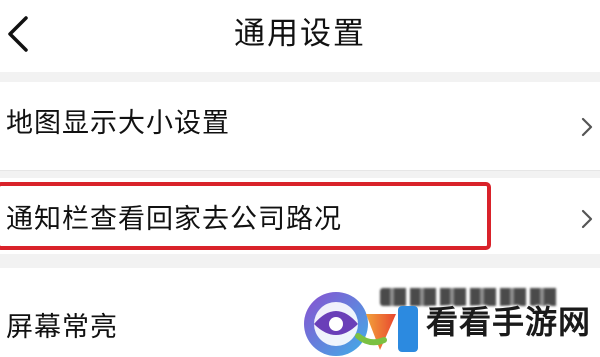 This screenshot has width=600, height=357. I want to click on divider, so click(300, 170).